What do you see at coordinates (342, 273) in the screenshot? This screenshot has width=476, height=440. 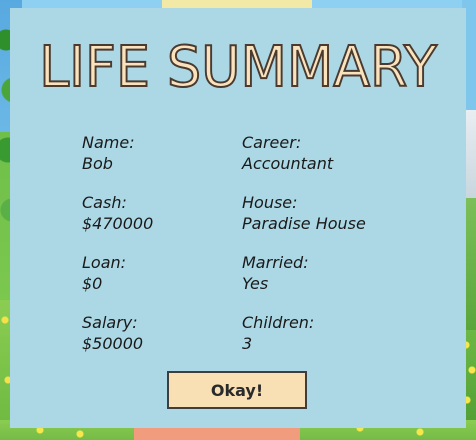 I see `married-field: Married: Yes` at bounding box center [342, 273].